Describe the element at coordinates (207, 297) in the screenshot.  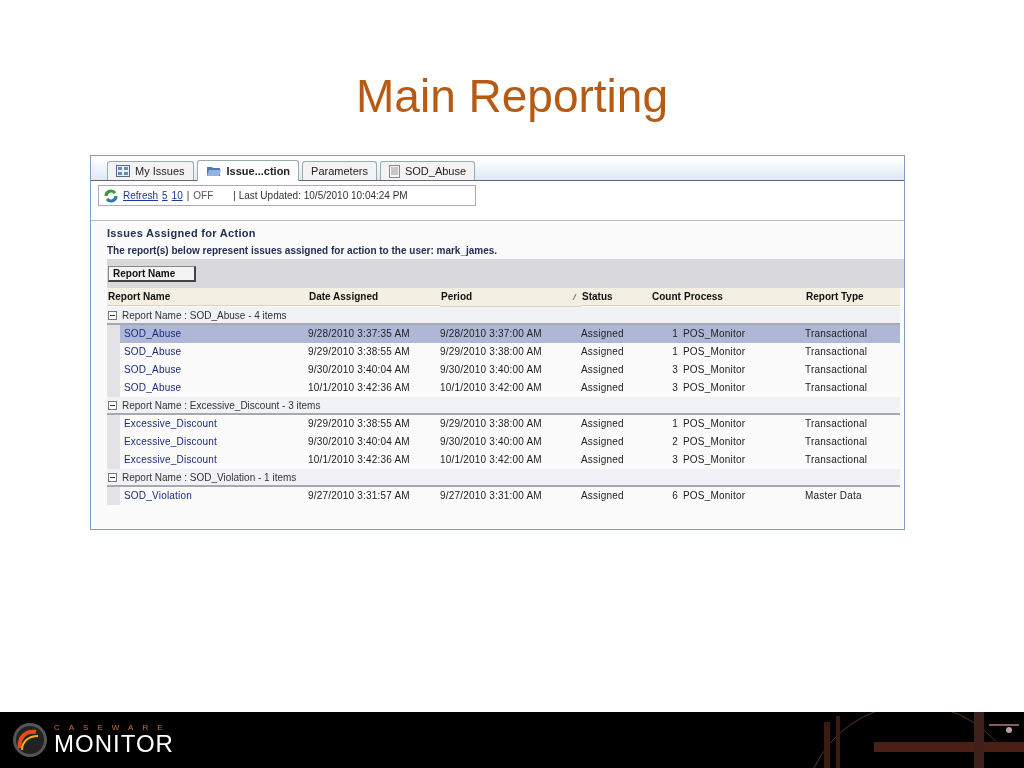
I see `column-header: Report Name` at that location.